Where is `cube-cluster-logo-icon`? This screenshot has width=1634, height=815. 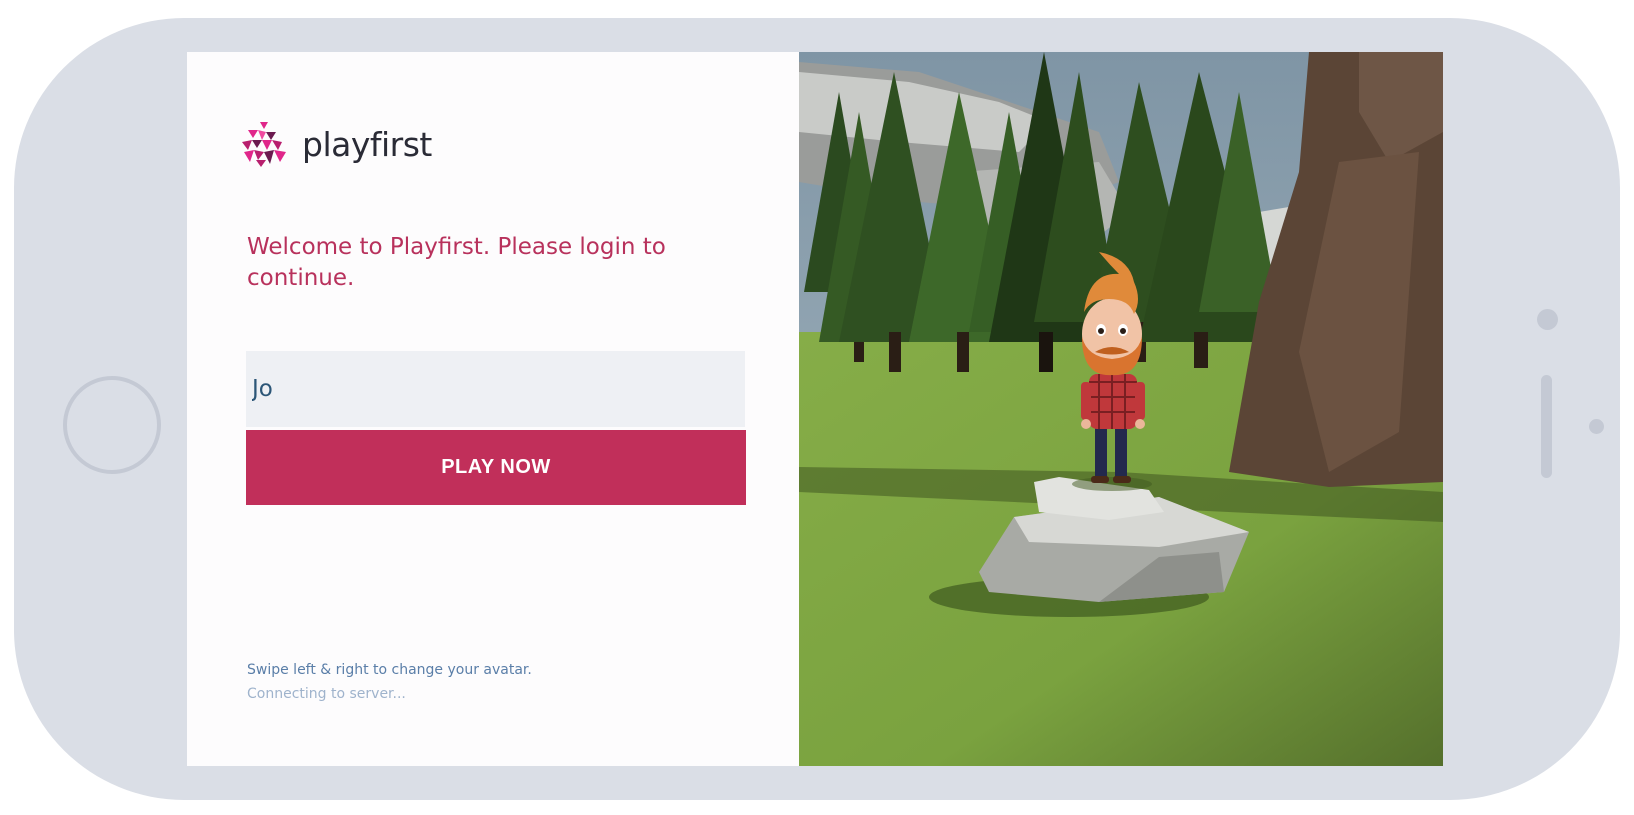 cube-cluster-logo-icon is located at coordinates (264, 144).